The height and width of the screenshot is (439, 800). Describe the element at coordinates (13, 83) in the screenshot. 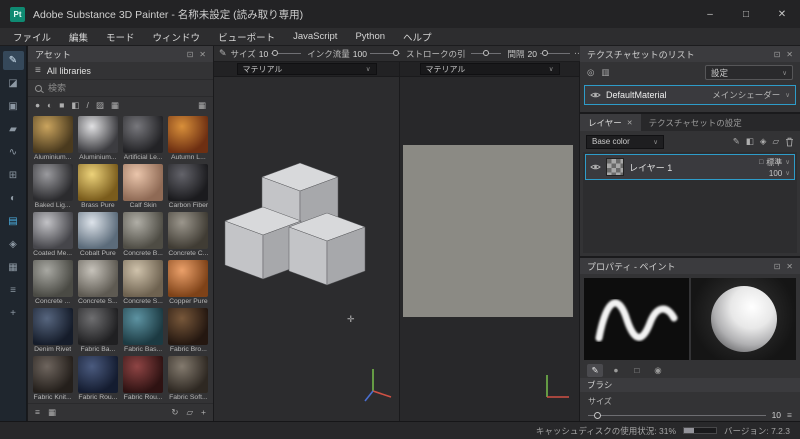

I see `eraser-tool-icon: ◪` at that location.